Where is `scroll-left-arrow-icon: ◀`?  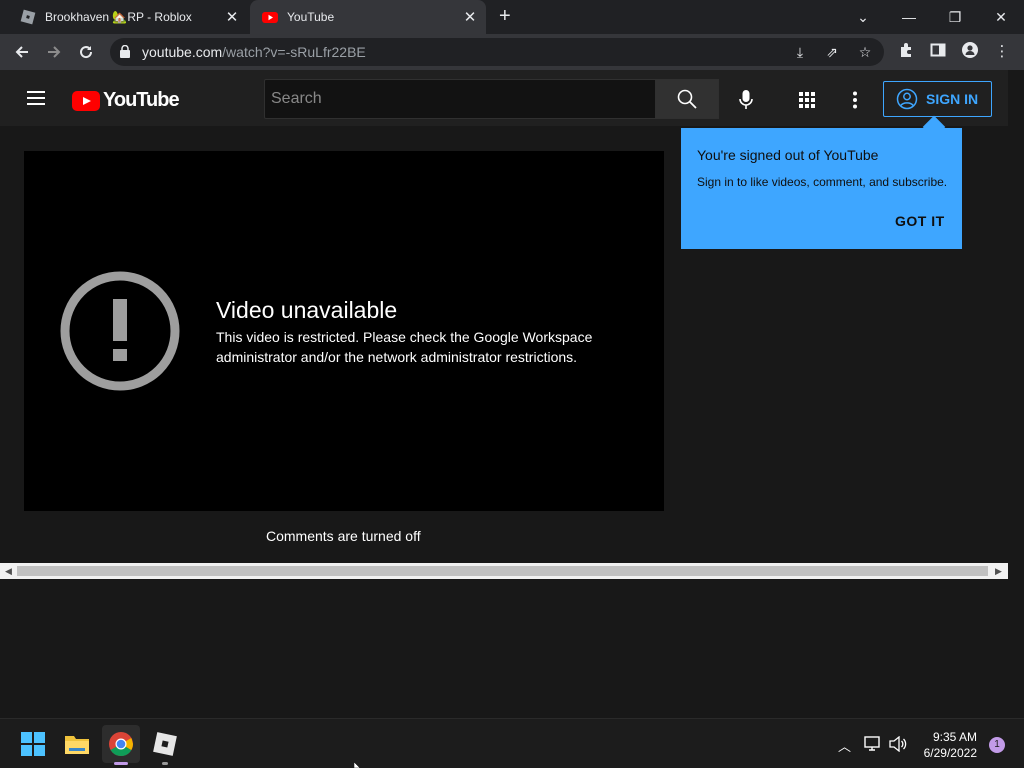 scroll-left-arrow-icon: ◀ is located at coordinates (8, 571).